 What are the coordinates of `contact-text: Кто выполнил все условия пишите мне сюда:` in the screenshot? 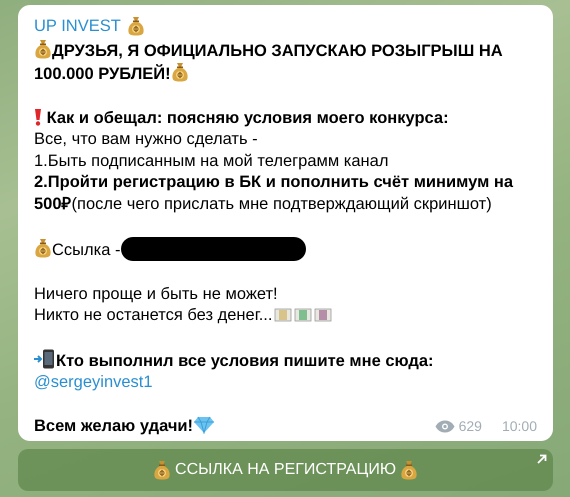 It's located at (245, 361).